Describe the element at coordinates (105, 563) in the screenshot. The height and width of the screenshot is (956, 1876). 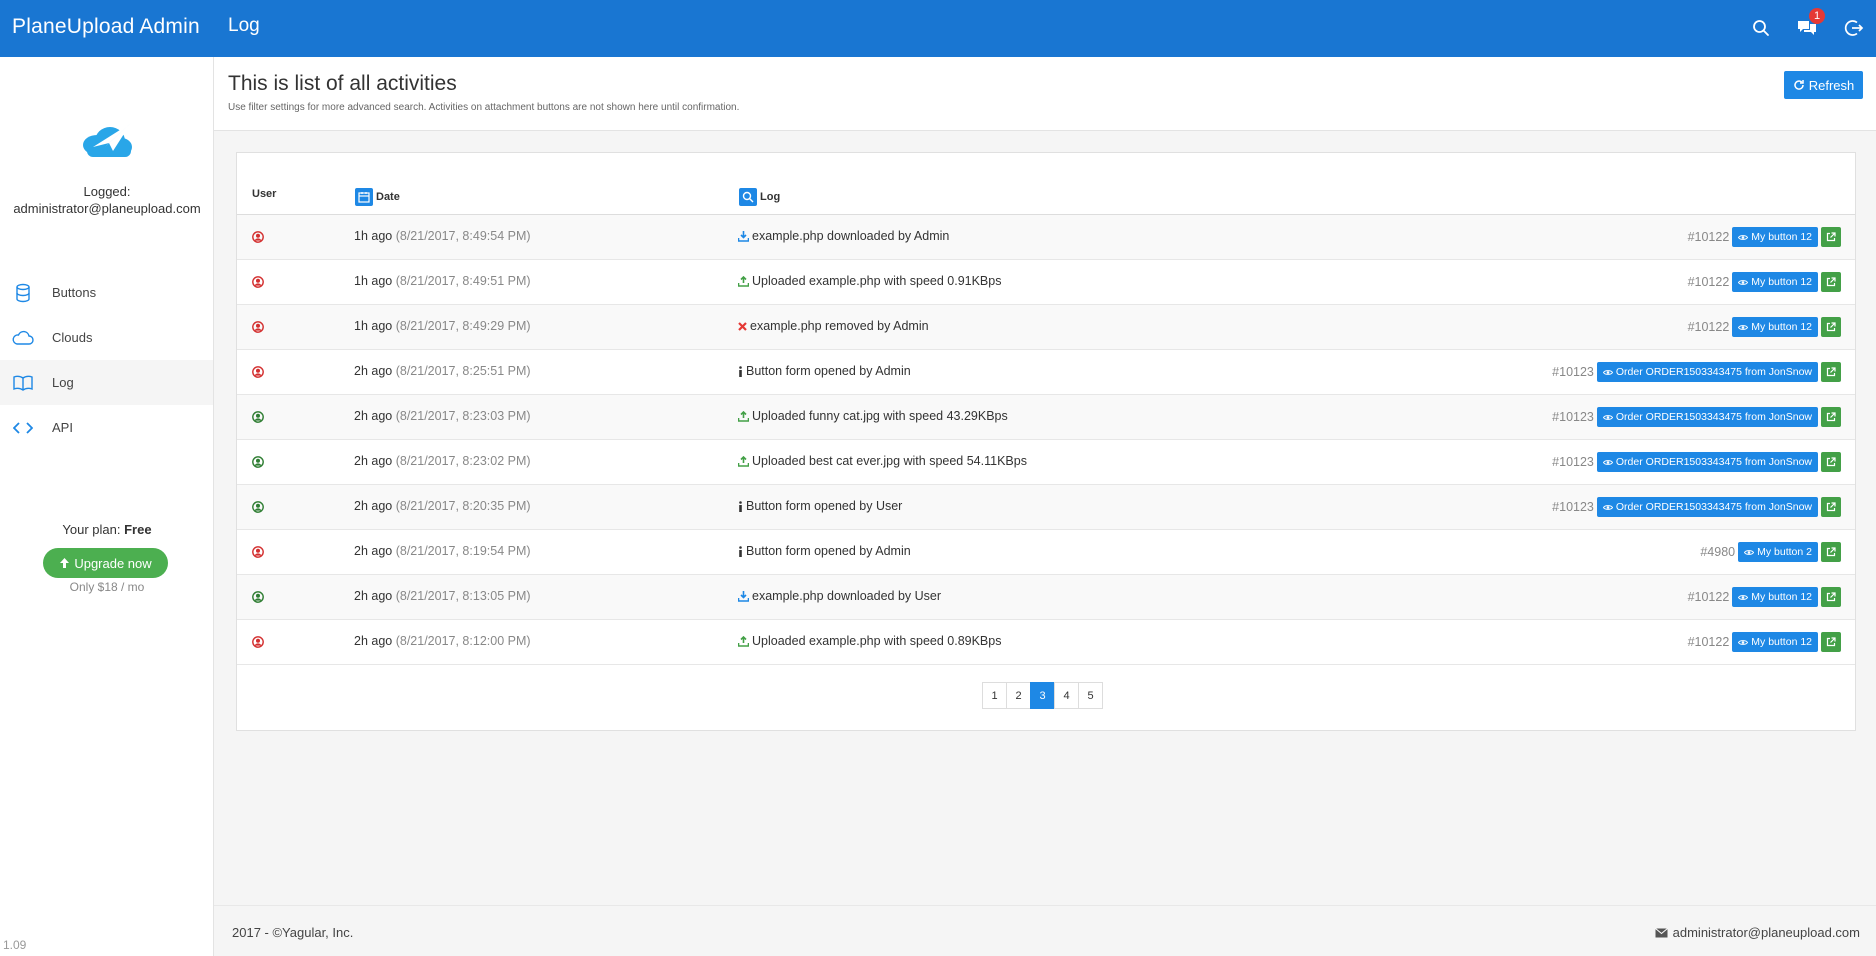
I see `upgrade-now-button: Upgrade now` at that location.